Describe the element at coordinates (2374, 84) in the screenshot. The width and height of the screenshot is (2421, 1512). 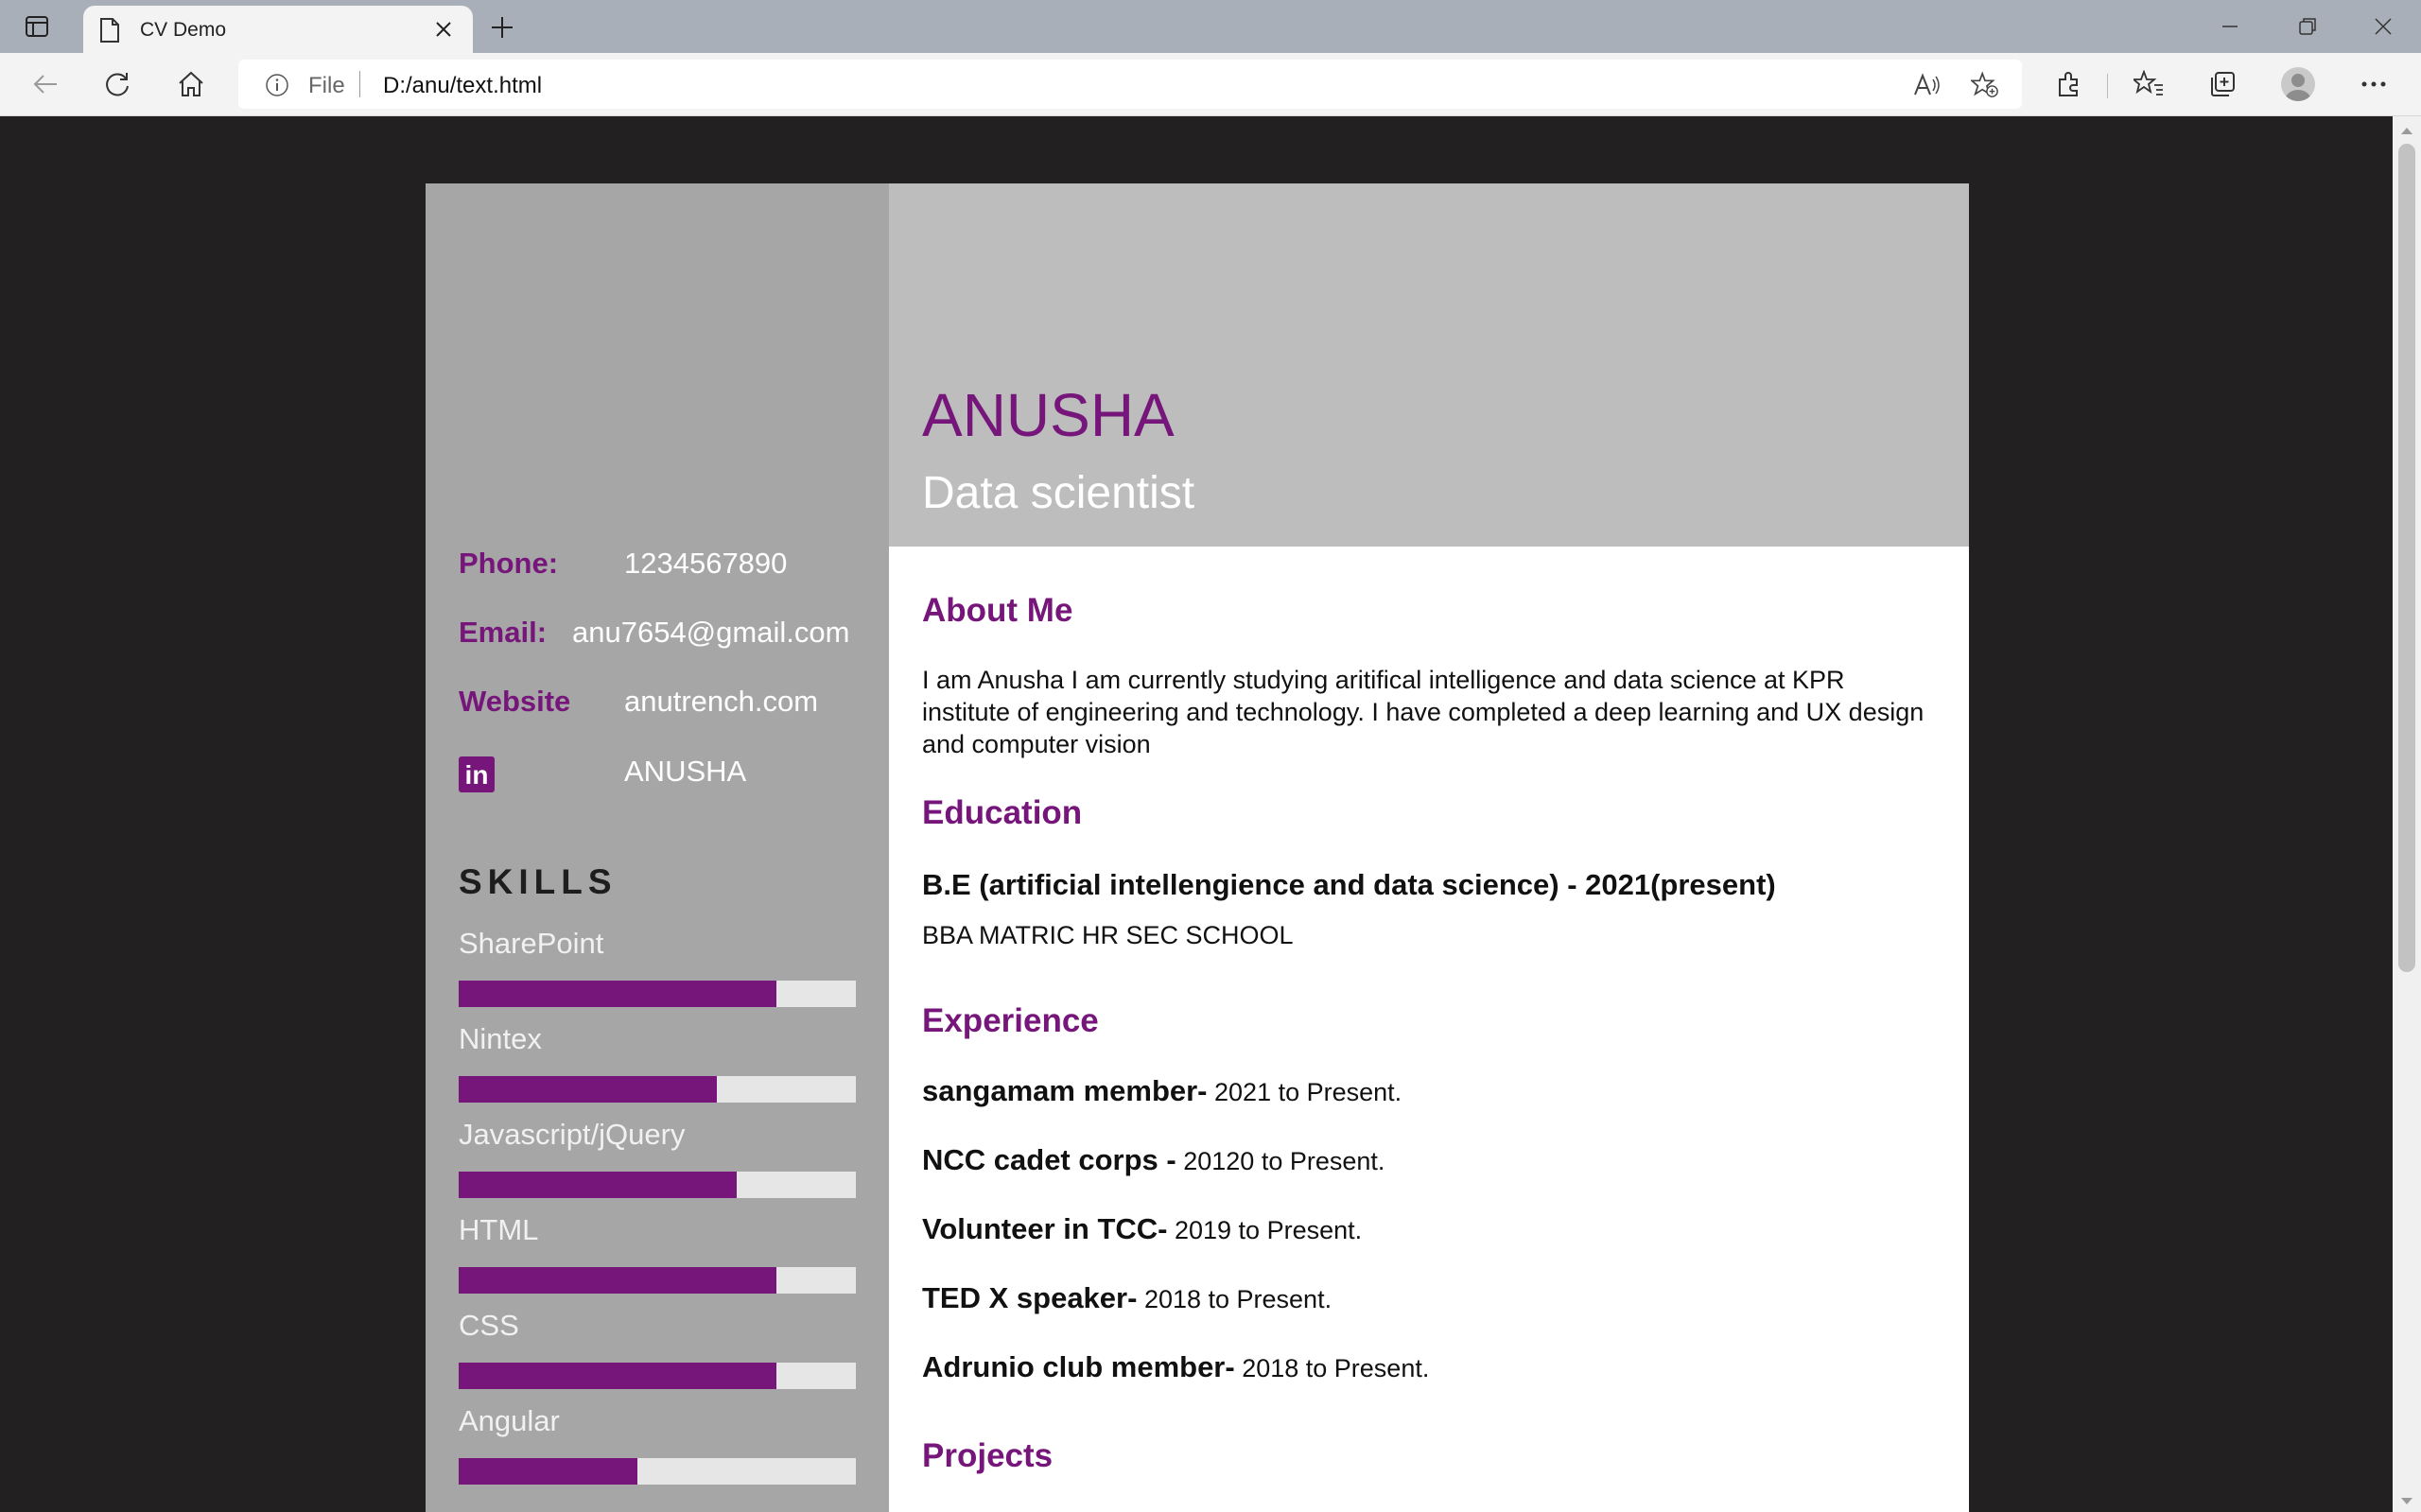
I see `more-icon` at that location.